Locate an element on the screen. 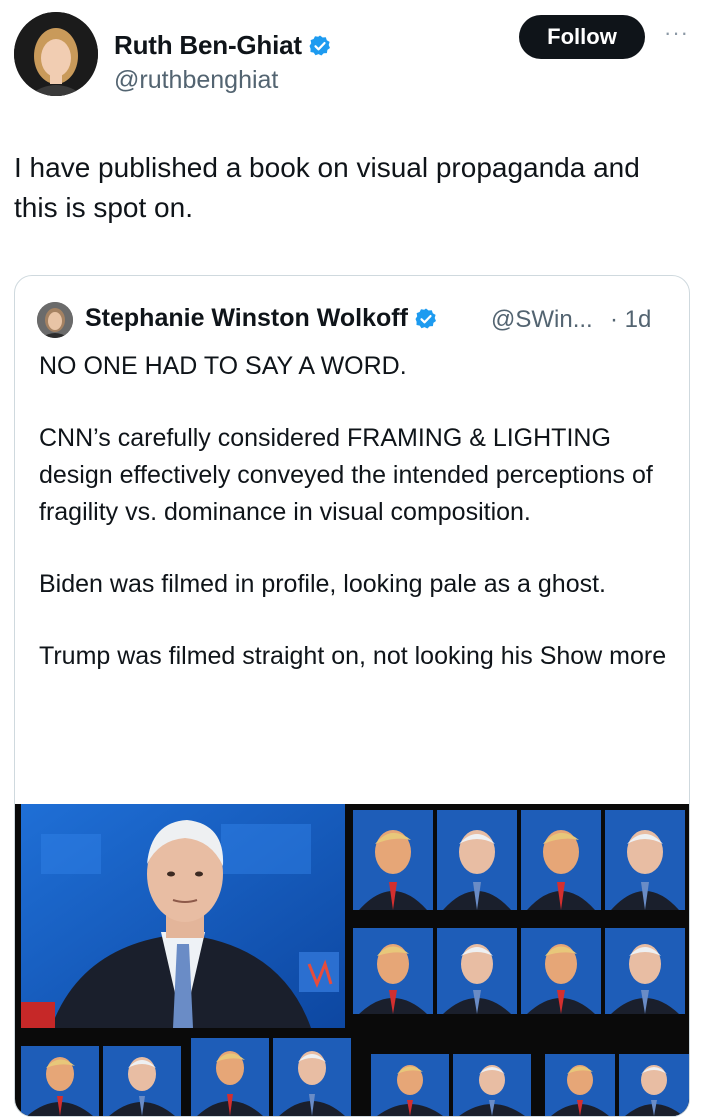 The height and width of the screenshot is (1117, 706). author-avatar is located at coordinates (56, 54).